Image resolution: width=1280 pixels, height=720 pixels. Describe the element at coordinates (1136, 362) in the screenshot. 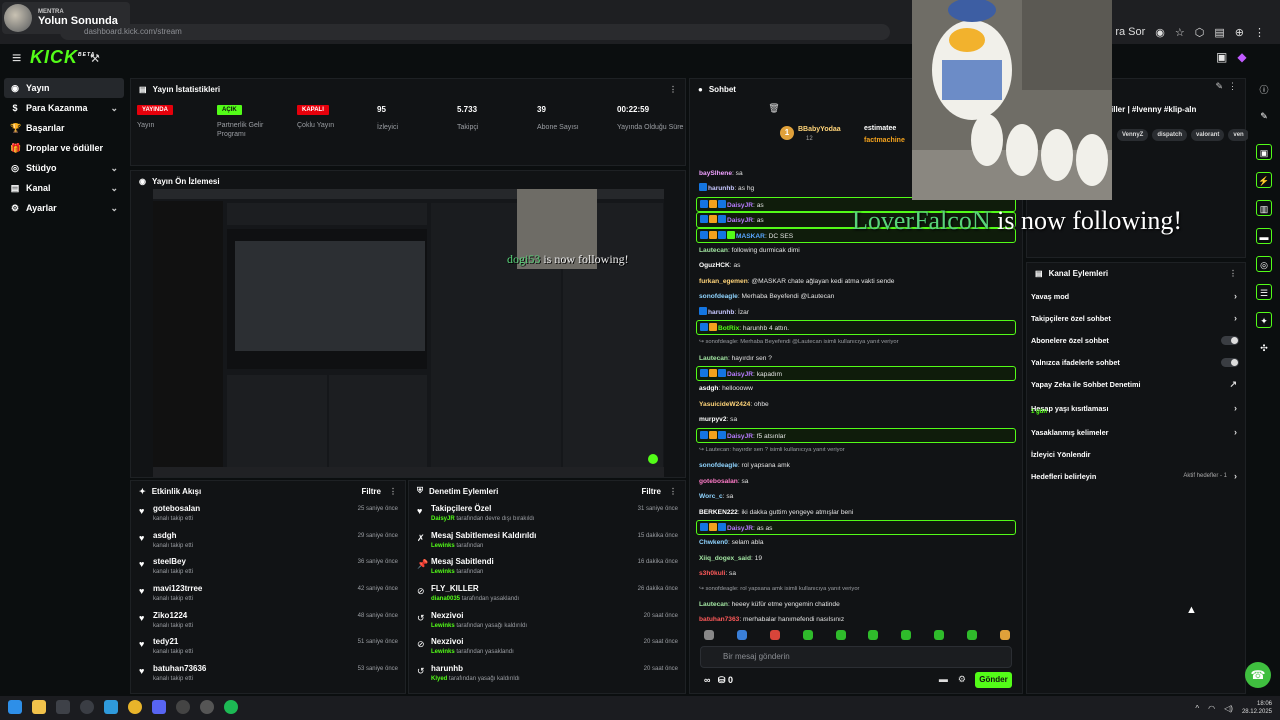

I see `channel-action-4: Yalnızca ifadelerle sohbet` at that location.